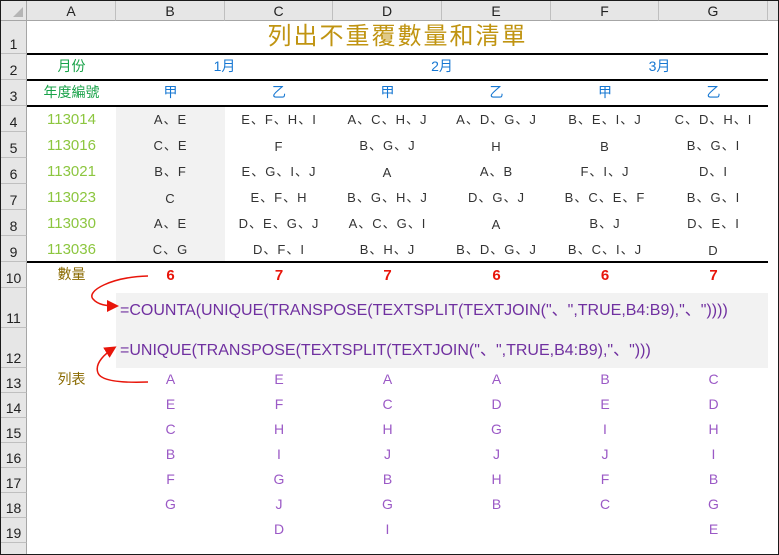  I want to click on data-cell: D、E、I, so click(713, 223).